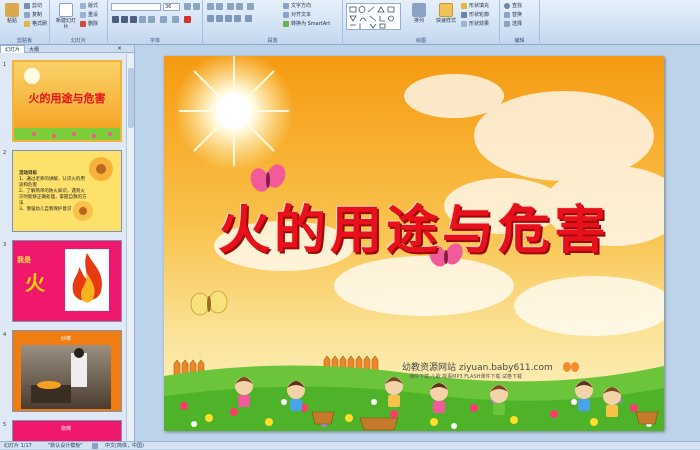 Image resolution: width=700 pixels, height=450 pixels. I want to click on change-case-icon, so click(175, 19).